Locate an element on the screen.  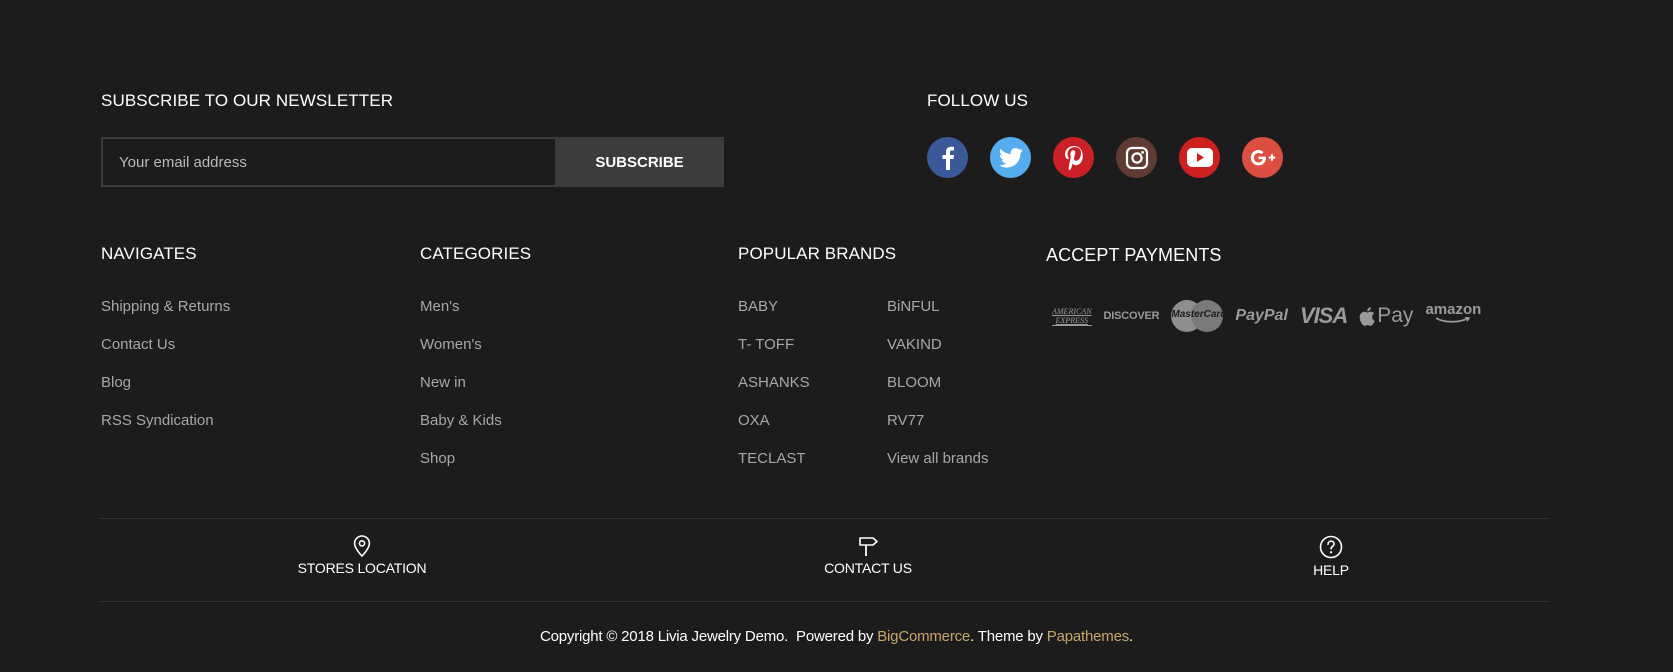
list-item: RSS Syndication is located at coordinates (165, 421).